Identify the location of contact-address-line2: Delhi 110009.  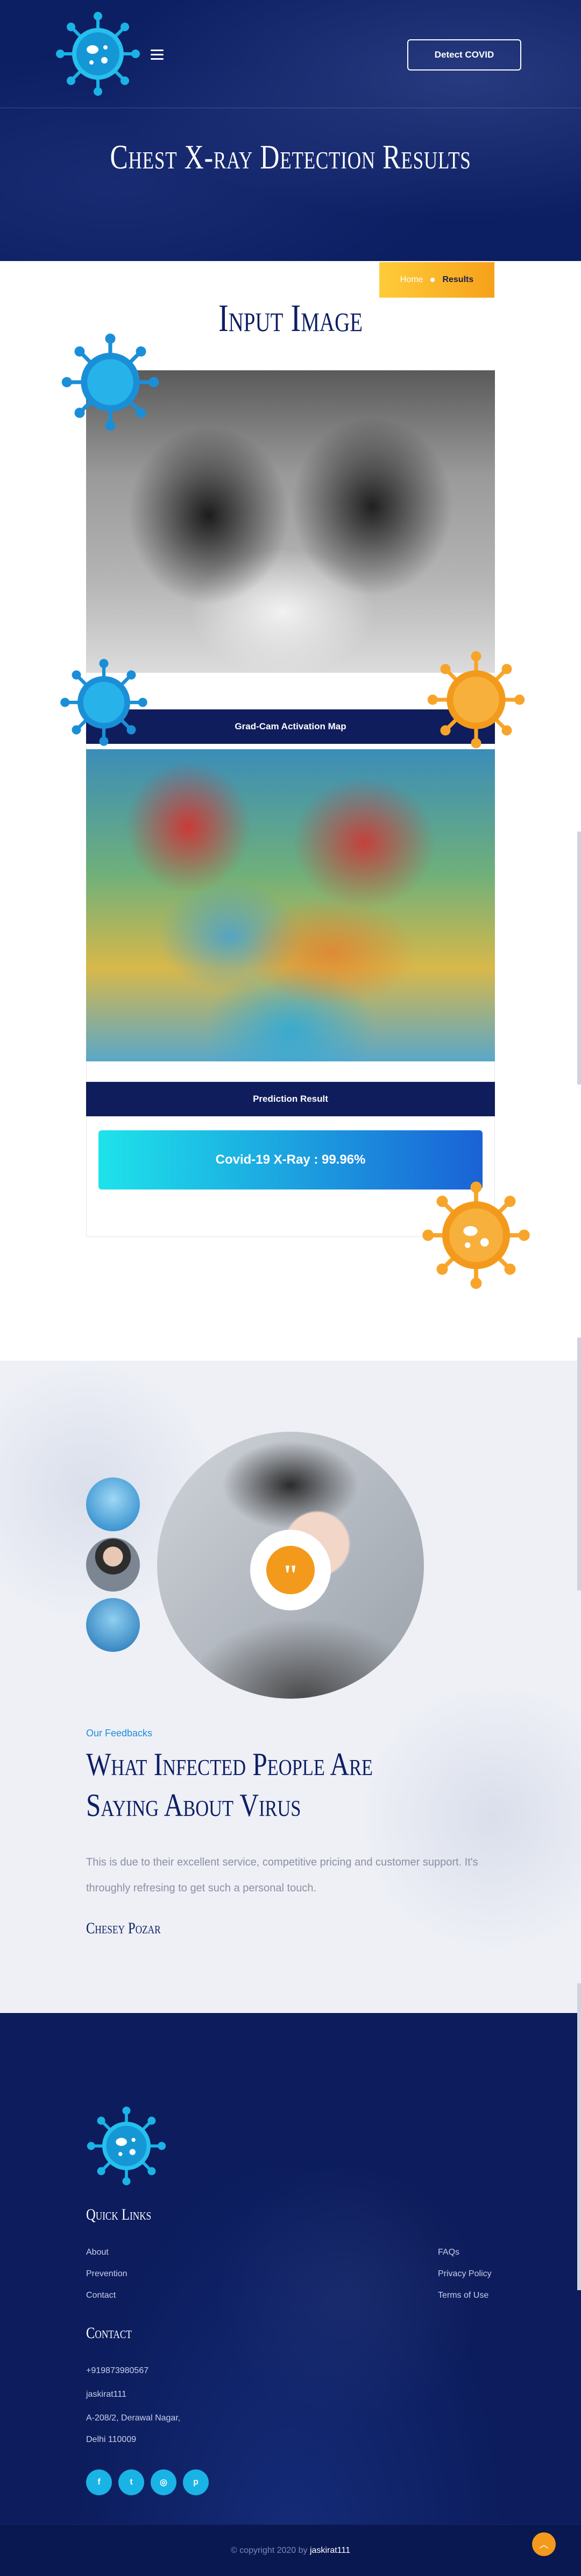
(111, 2440).